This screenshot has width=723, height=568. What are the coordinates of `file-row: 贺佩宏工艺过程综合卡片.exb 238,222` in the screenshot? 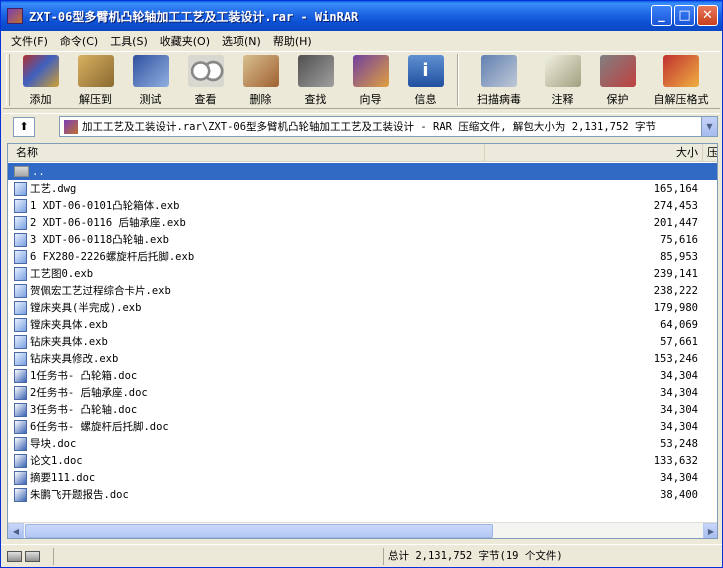 It's located at (362, 290).